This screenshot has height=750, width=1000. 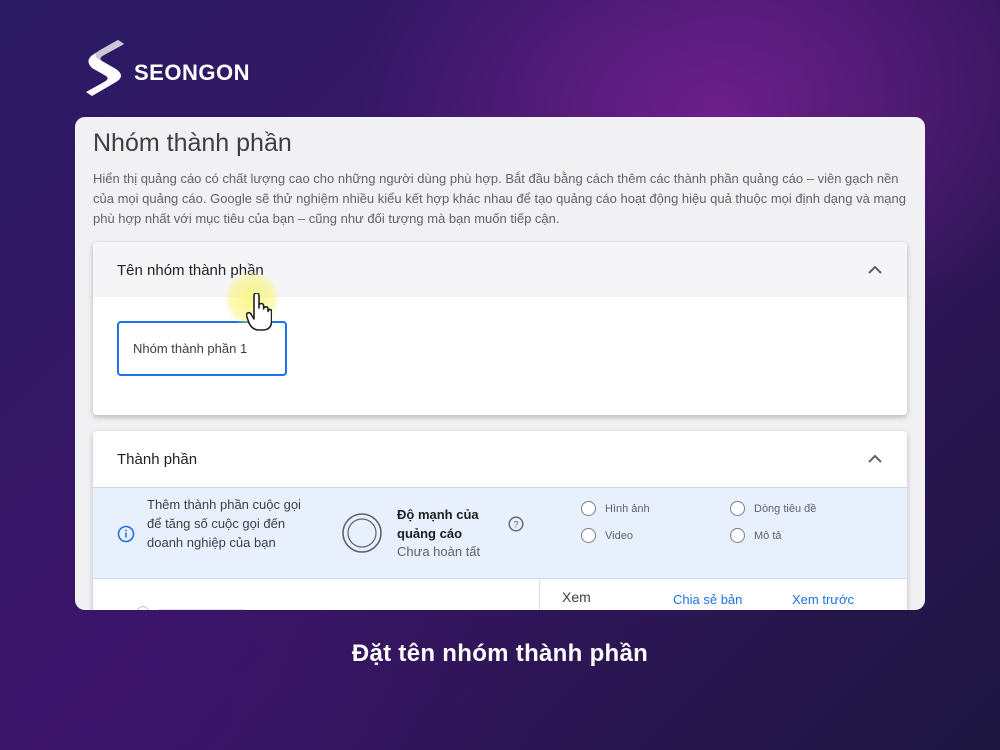 What do you see at coordinates (362, 533) in the screenshot?
I see `ad-strength-ring` at bounding box center [362, 533].